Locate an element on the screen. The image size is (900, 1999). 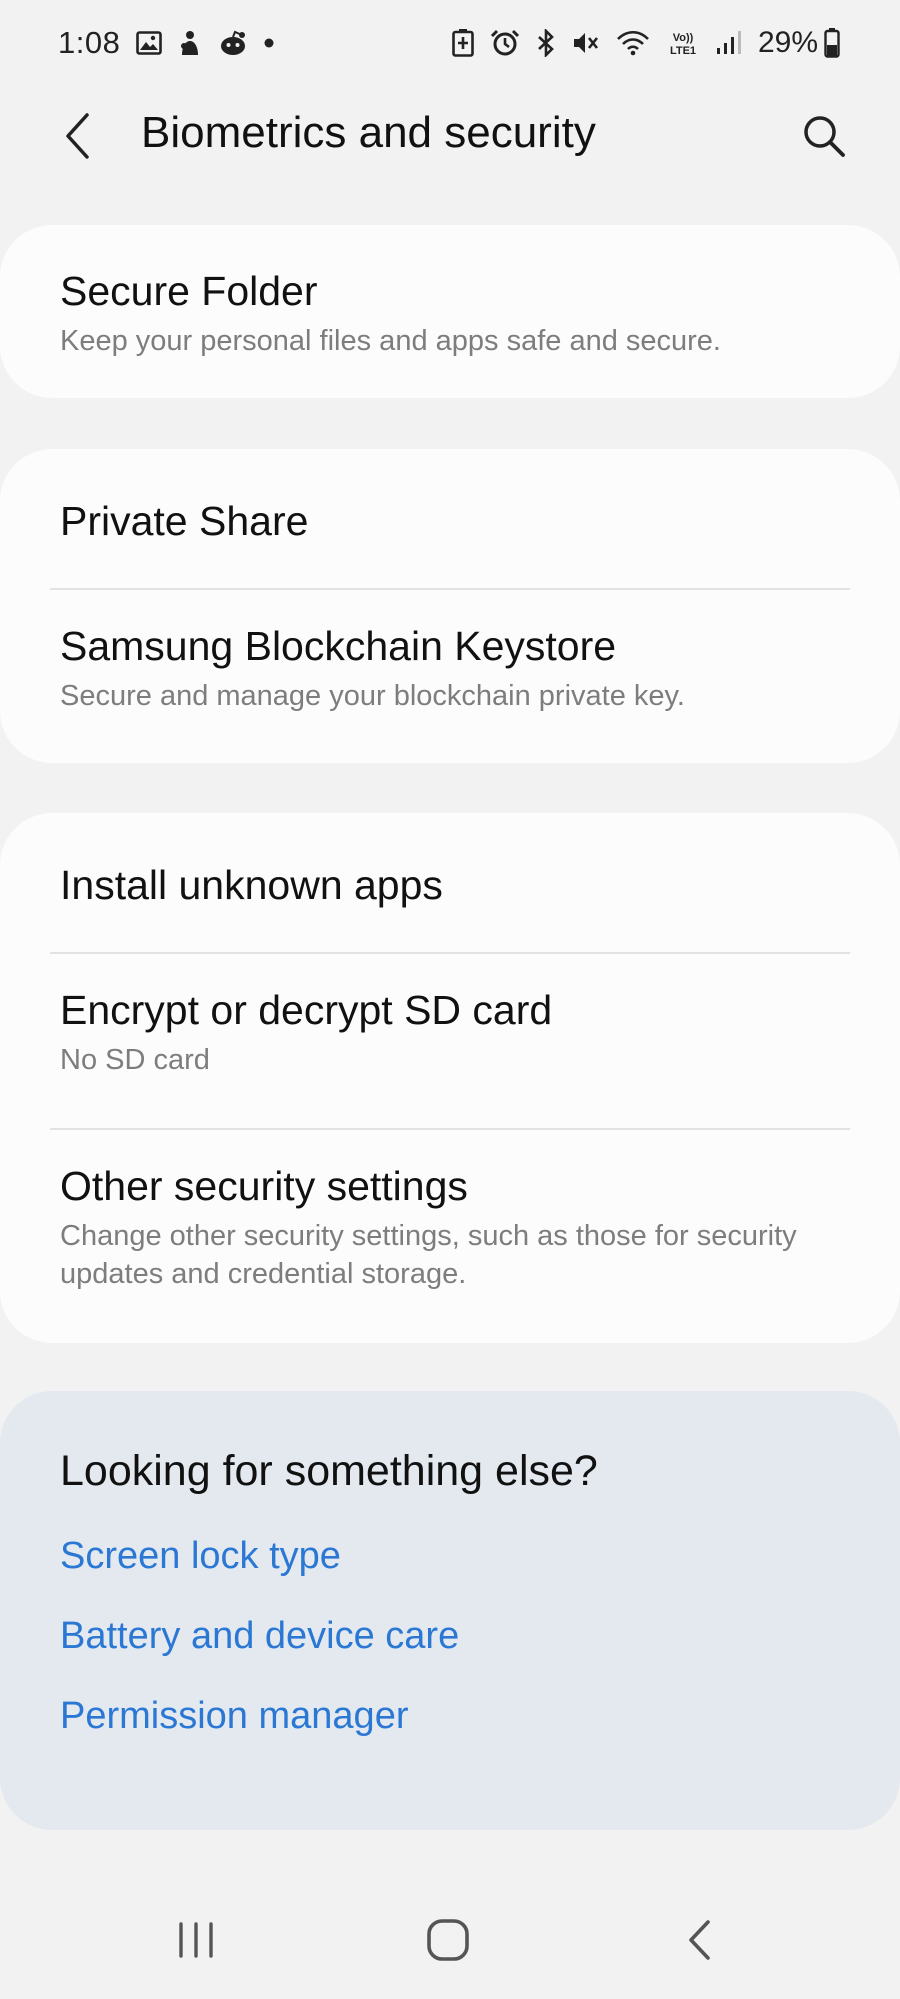
signal-icon is located at coordinates (729, 43).